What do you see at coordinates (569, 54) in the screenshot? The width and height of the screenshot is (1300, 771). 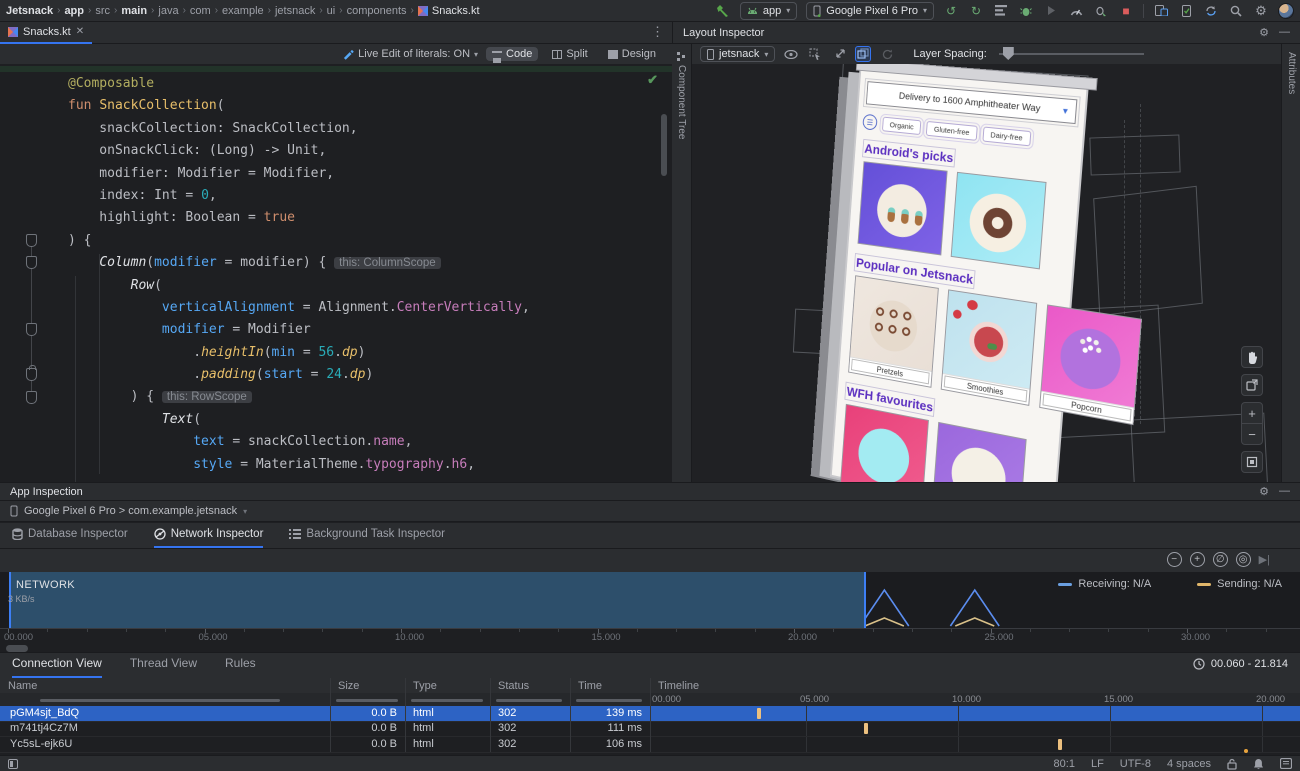 I see `mode-split-button: Split` at bounding box center [569, 54].